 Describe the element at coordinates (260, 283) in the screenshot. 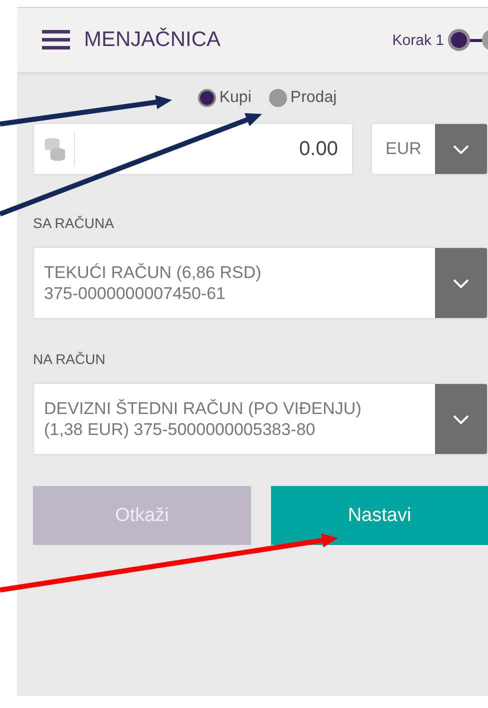

I see `account-dropdown: TEKUĆI RAČUN (6,86 RSD) 375-0000000007450-61` at that location.